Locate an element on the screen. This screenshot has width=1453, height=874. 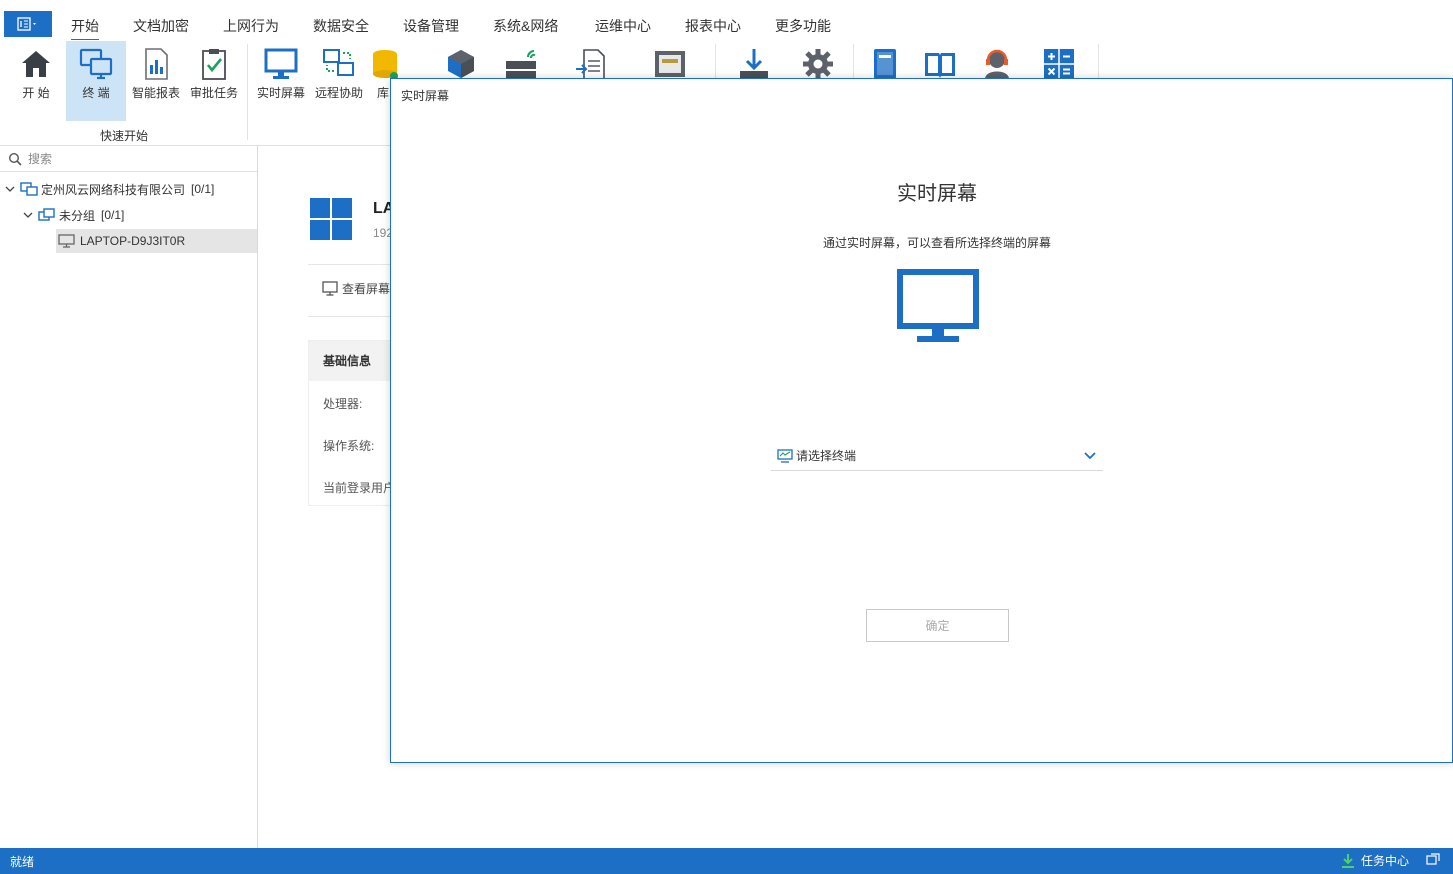
terminal-select-dropdown: 请选择终端 is located at coordinates (937, 456).